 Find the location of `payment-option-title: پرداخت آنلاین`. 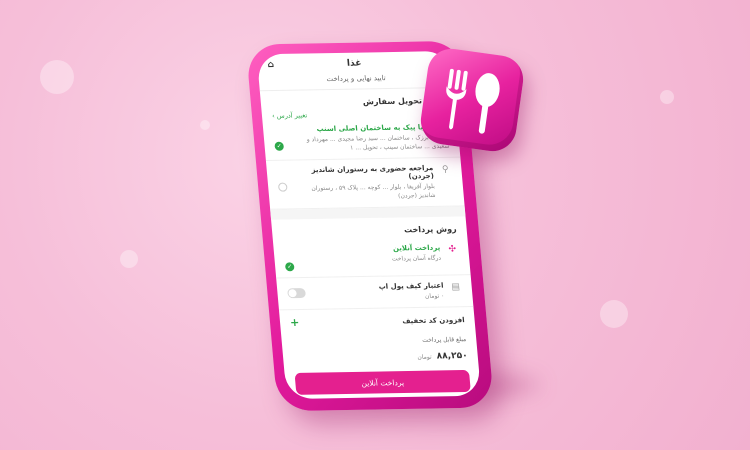

payment-option-title: پرداخت آنلاین is located at coordinates (416, 248).